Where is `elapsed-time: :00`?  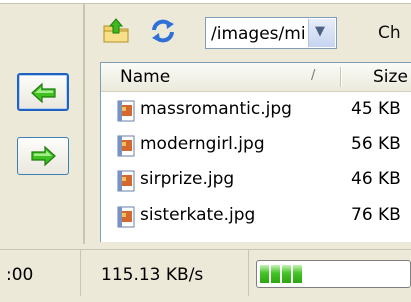
elapsed-time: :00 is located at coordinates (20, 275).